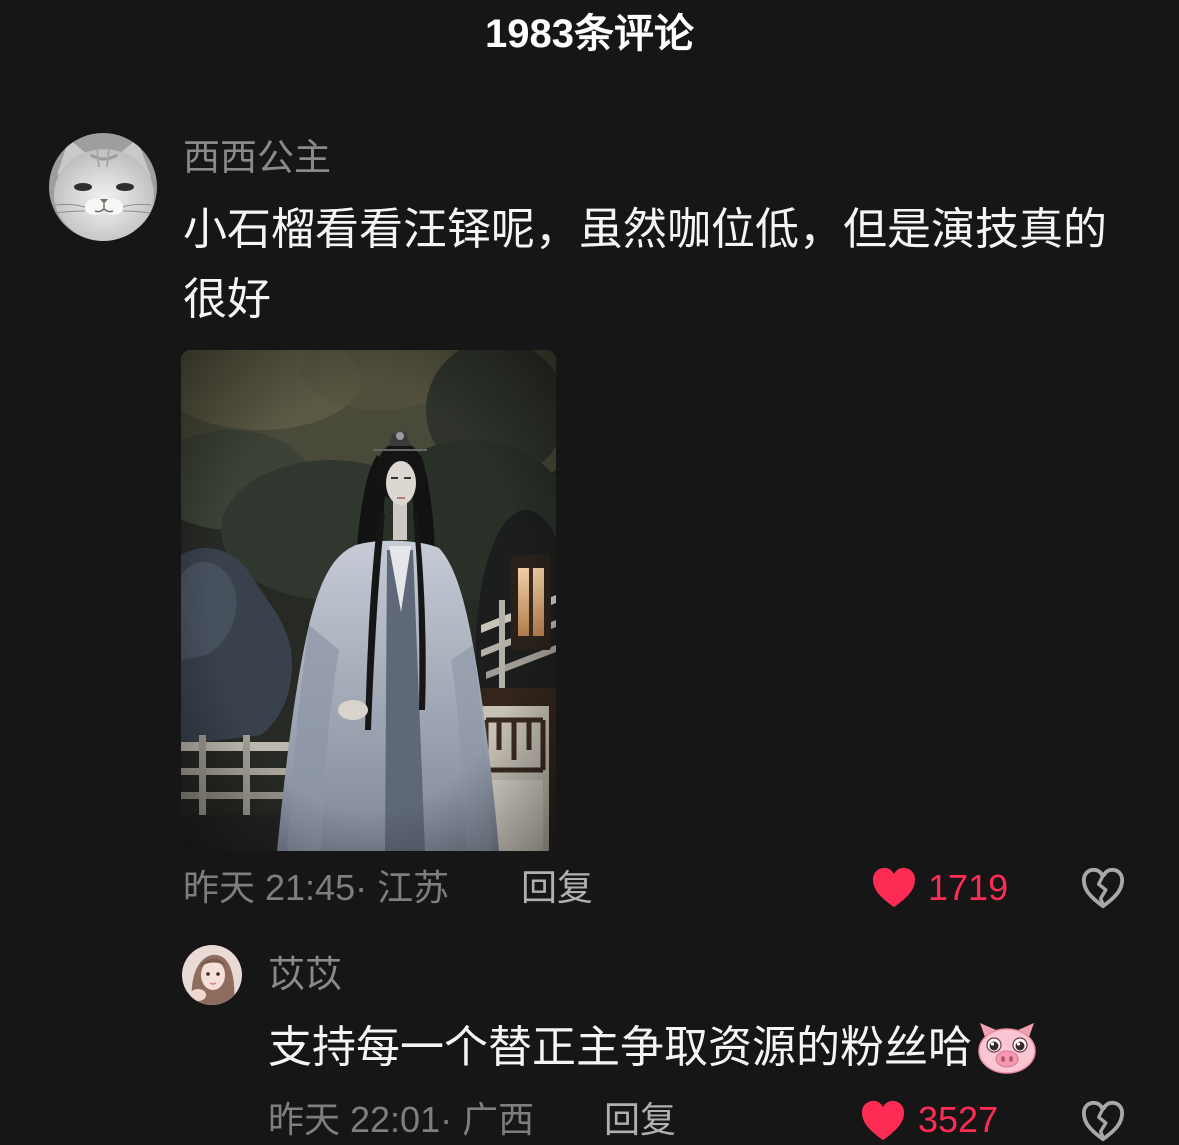 This screenshot has width=1179, height=1145. I want to click on reply-meta: 昨天 22:01· 广西, so click(401, 1119).